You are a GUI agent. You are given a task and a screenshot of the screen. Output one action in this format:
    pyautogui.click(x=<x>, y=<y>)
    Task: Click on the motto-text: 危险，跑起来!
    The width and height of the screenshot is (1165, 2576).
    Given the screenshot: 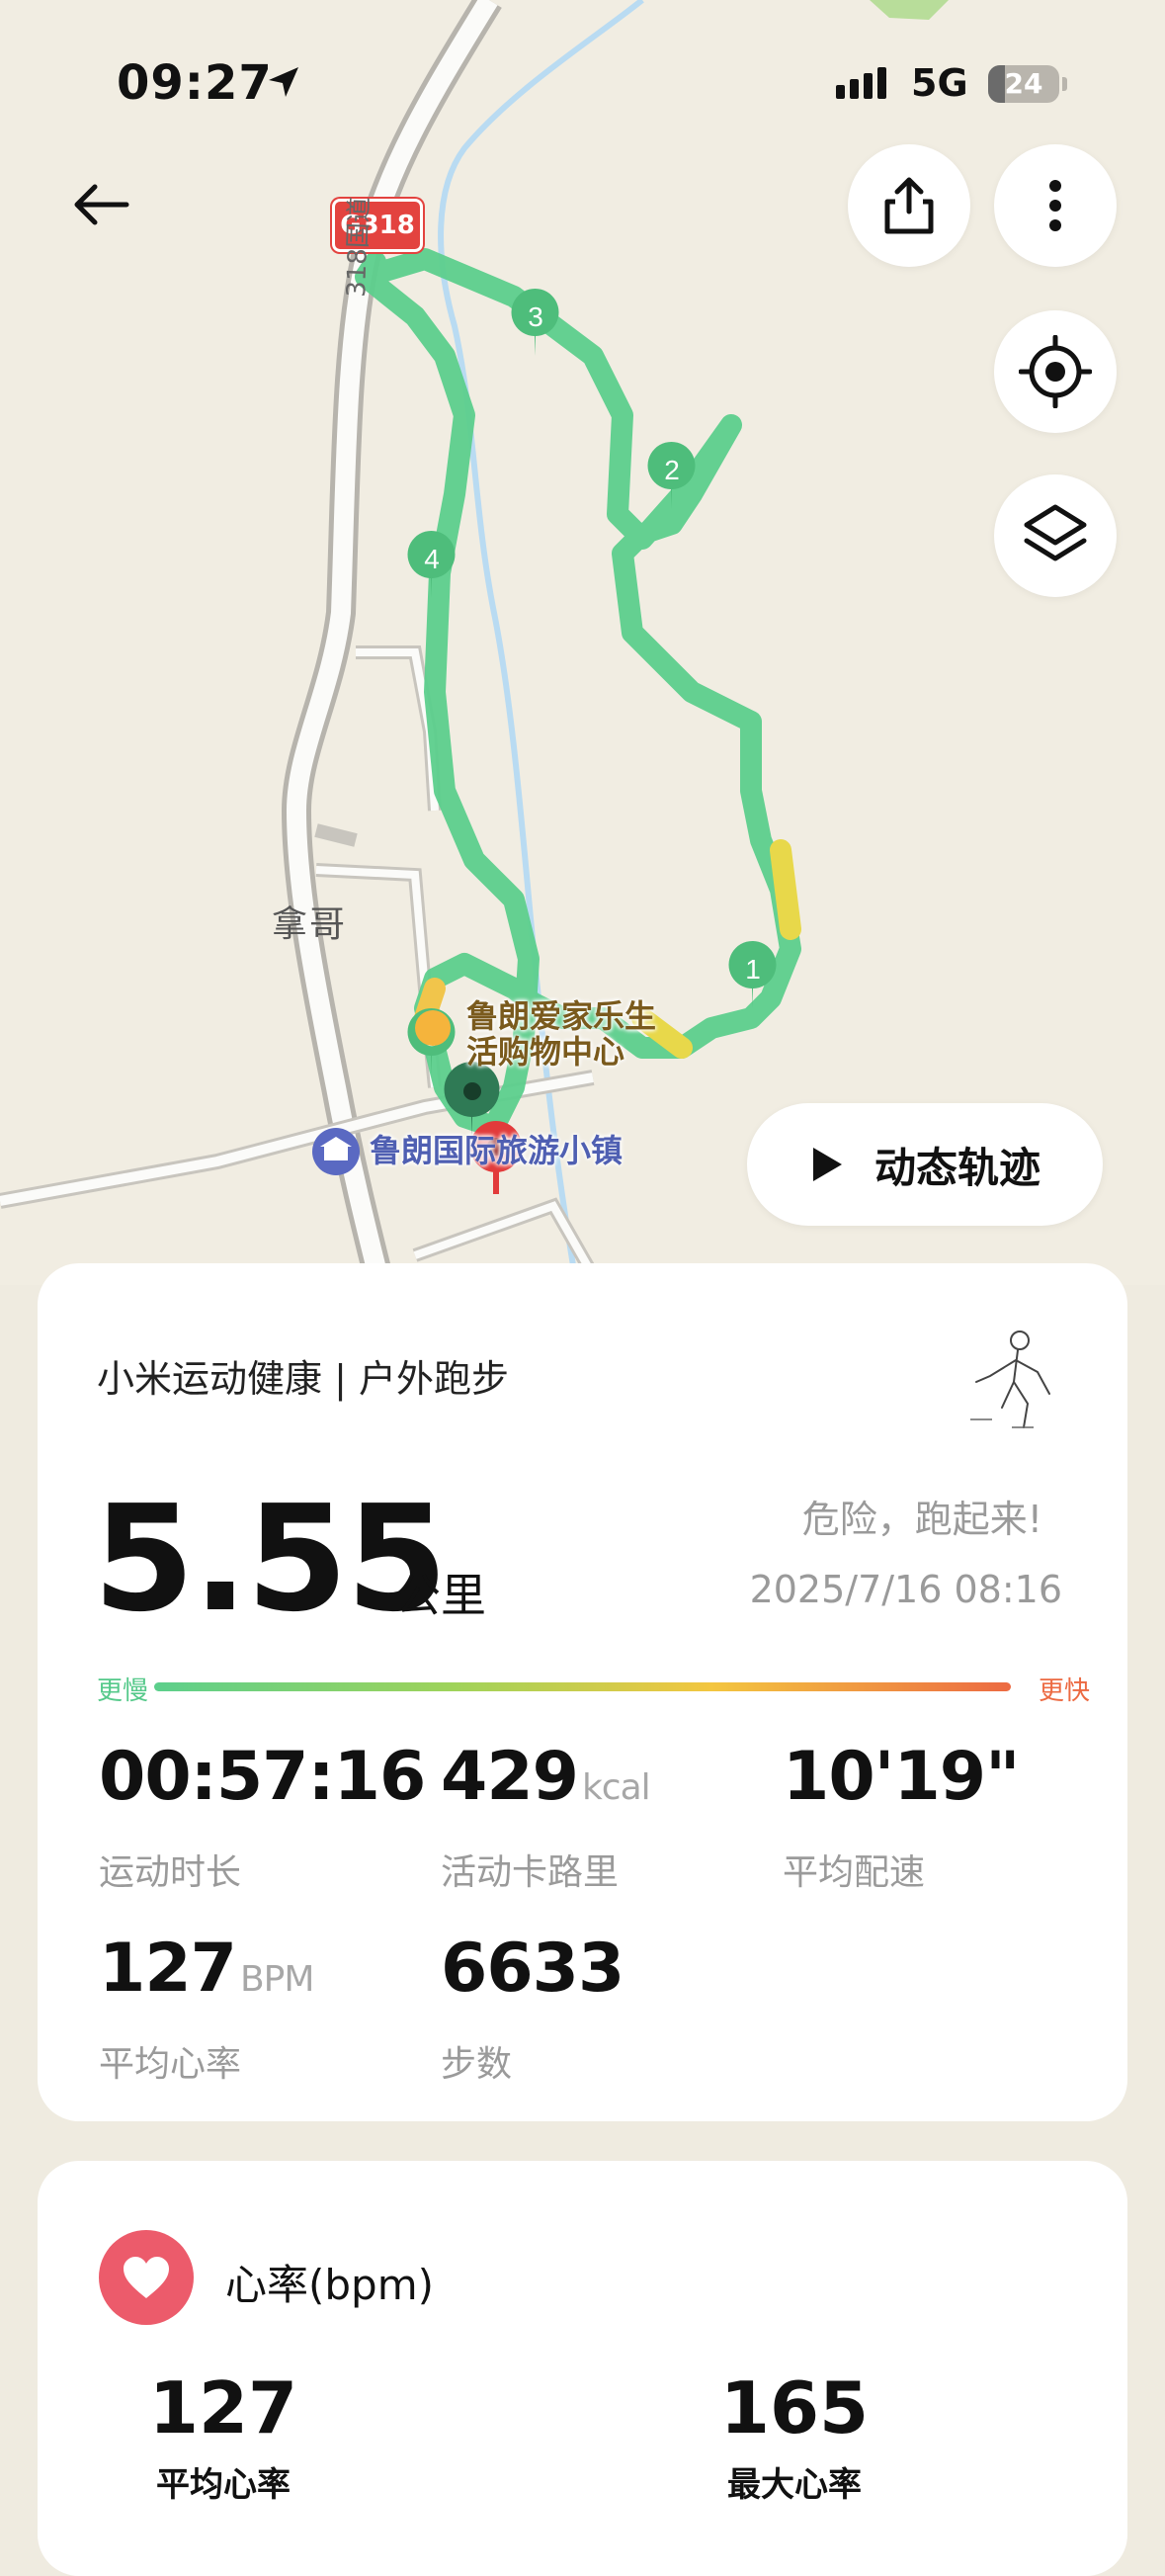 What is the action you would take?
    pyautogui.click(x=921, y=1519)
    